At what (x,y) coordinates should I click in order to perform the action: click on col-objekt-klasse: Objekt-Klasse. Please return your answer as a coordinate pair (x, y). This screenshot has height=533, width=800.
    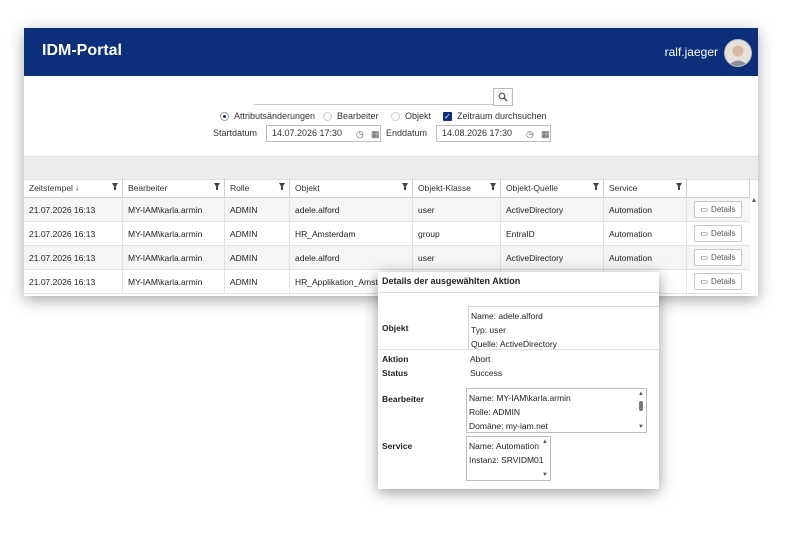
    Looking at the image, I should click on (457, 187).